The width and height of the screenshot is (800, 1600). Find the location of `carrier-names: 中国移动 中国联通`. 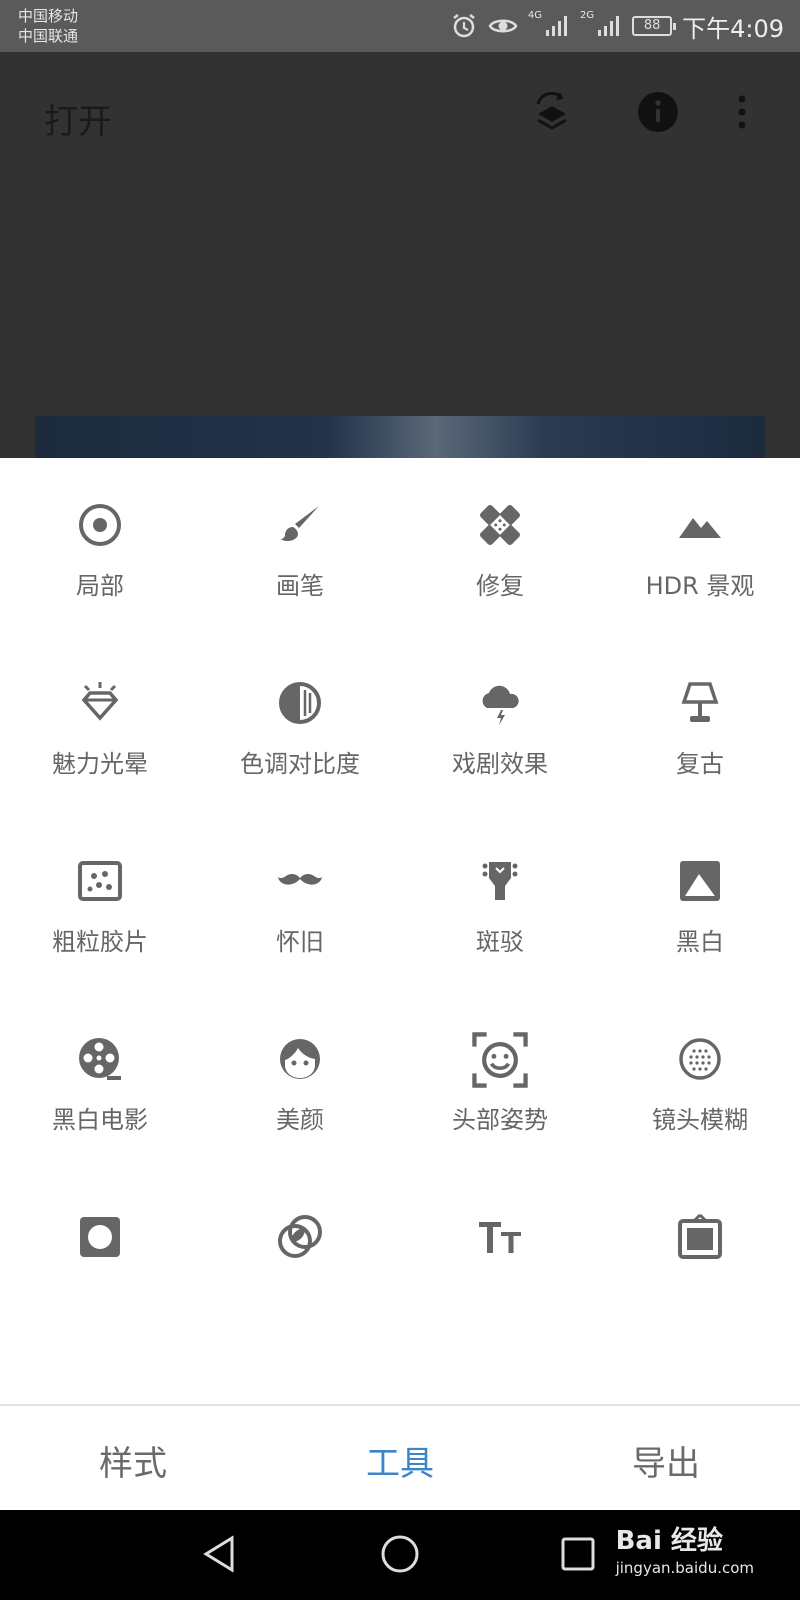

carrier-names: 中国移动 中国联通 is located at coordinates (48, 26).